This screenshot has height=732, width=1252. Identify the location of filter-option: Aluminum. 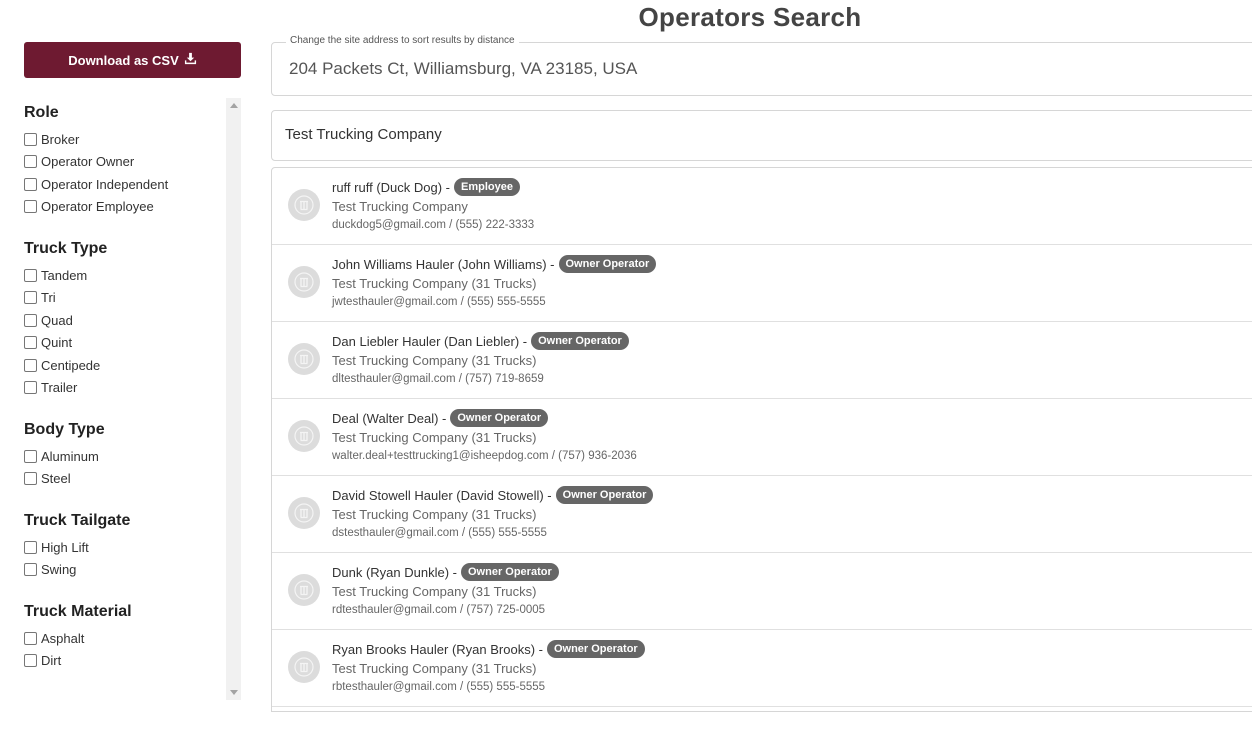
(124, 456).